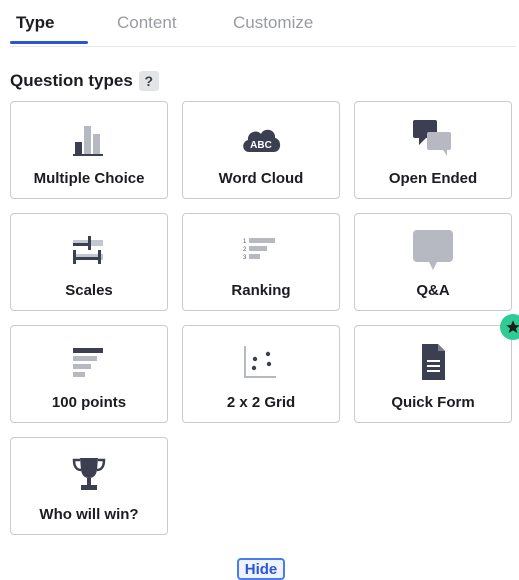 The width and height of the screenshot is (519, 580). I want to click on card-label: Who will win?, so click(89, 514).